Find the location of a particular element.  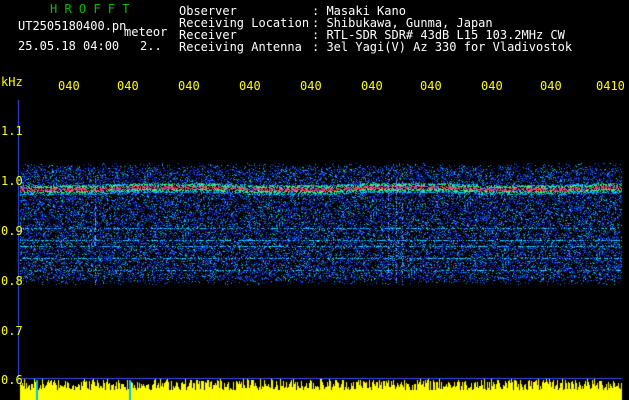

antenna-label: Receiving Antenna is located at coordinates (240, 47).